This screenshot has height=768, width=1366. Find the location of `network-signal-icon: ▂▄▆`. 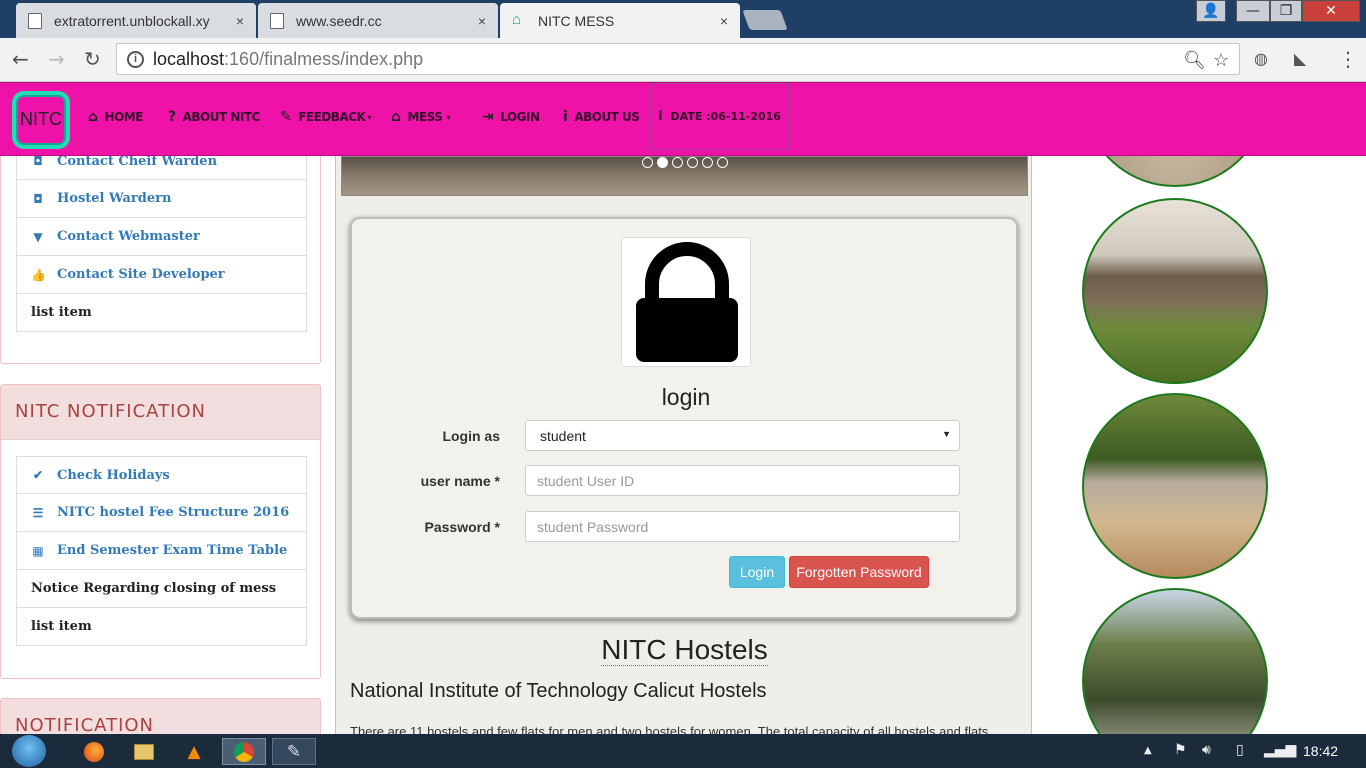

network-signal-icon: ▂▄▆ is located at coordinates (1280, 750).